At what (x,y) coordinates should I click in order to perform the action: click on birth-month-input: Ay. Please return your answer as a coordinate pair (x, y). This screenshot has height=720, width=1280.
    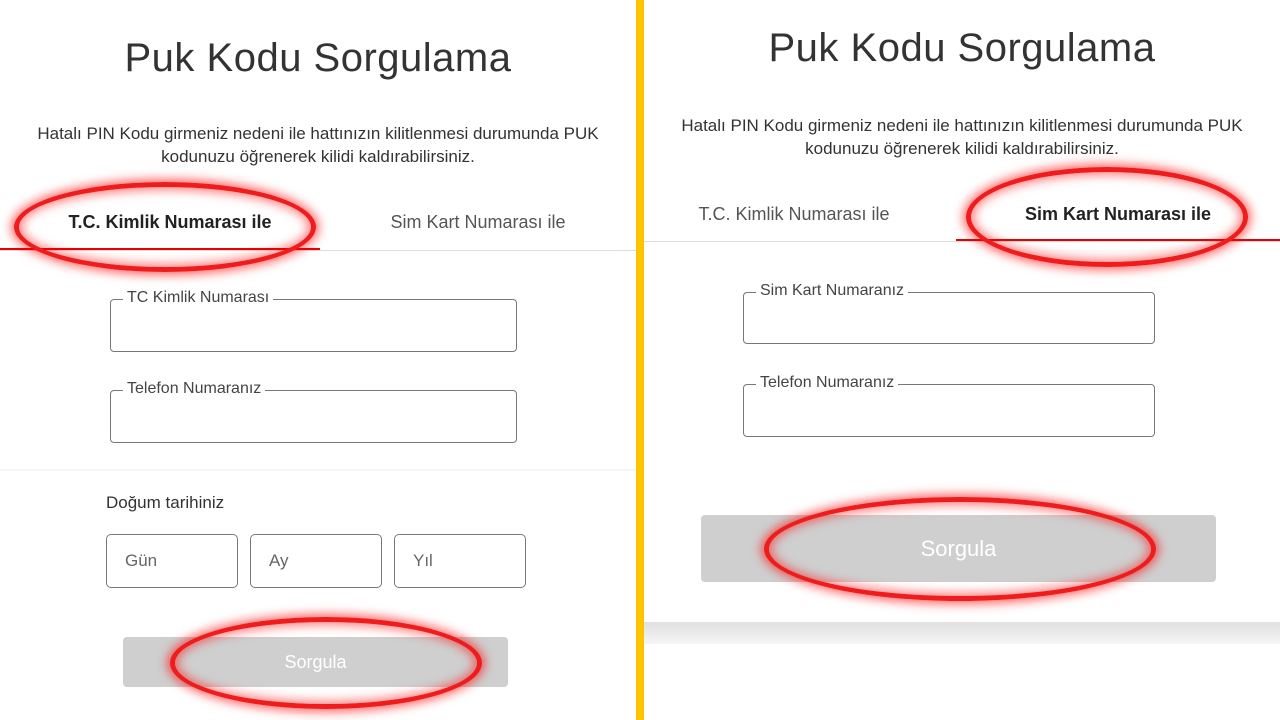
    Looking at the image, I should click on (316, 561).